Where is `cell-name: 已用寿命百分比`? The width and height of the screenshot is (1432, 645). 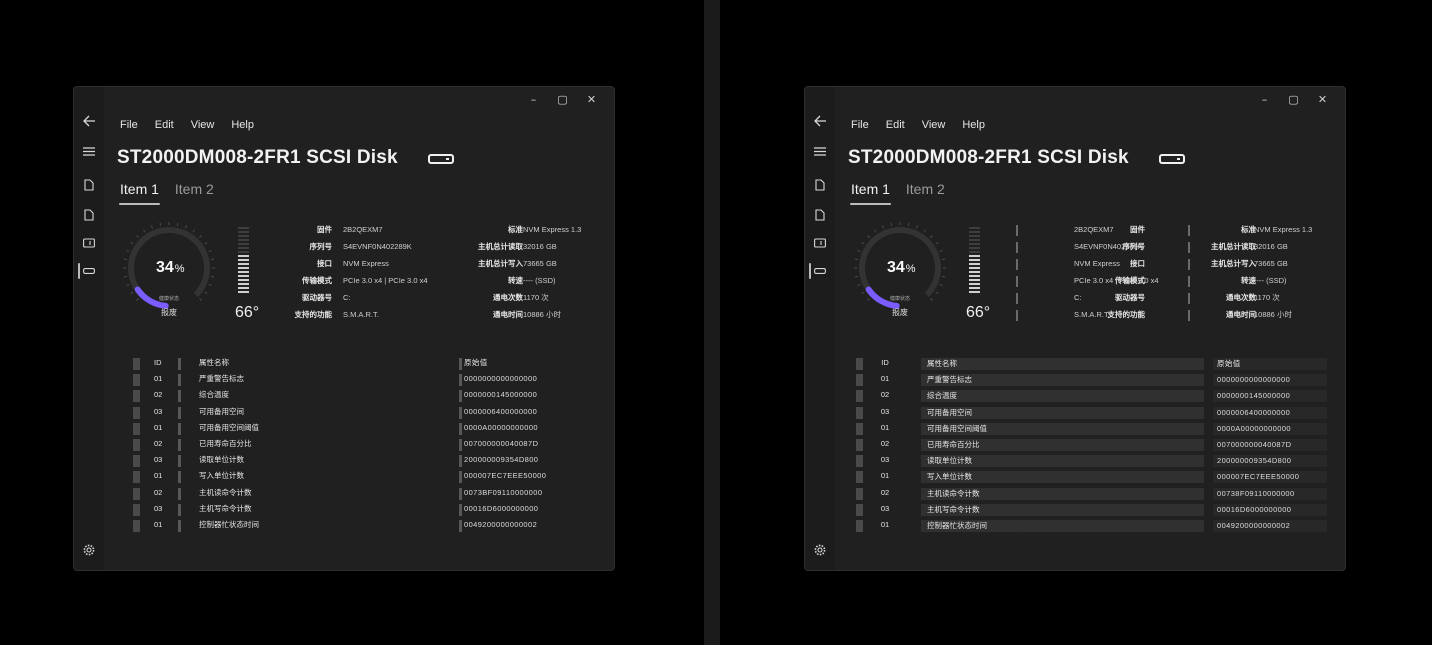 cell-name: 已用寿命百分比 is located at coordinates (225, 443).